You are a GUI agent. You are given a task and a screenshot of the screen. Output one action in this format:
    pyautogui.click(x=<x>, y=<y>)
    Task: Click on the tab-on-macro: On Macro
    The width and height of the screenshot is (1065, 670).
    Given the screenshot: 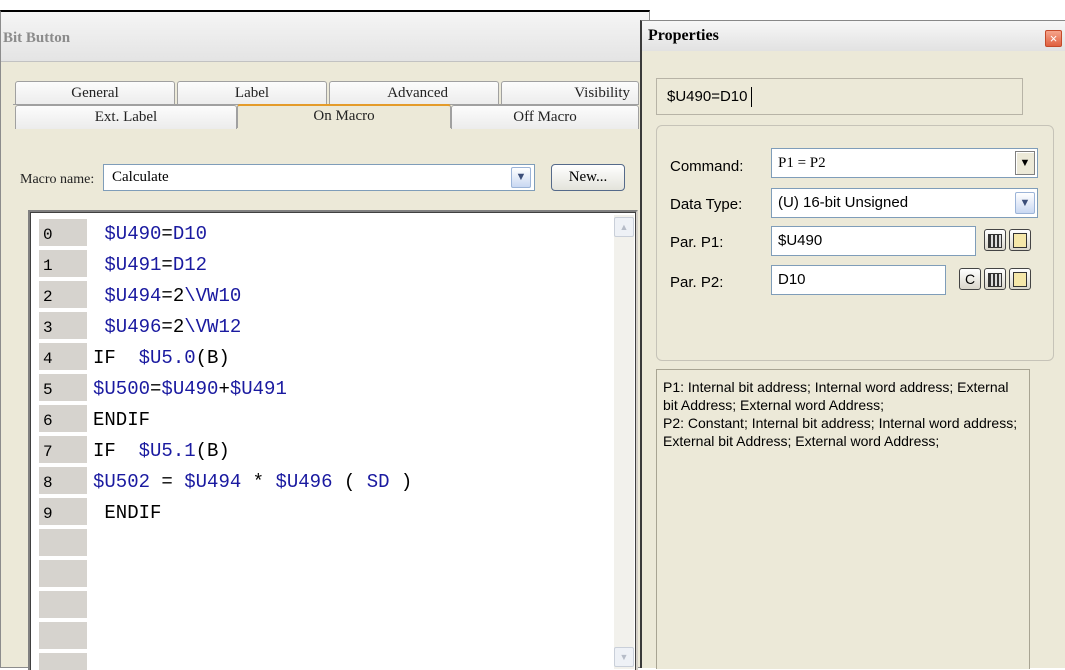 What is the action you would take?
    pyautogui.click(x=344, y=116)
    